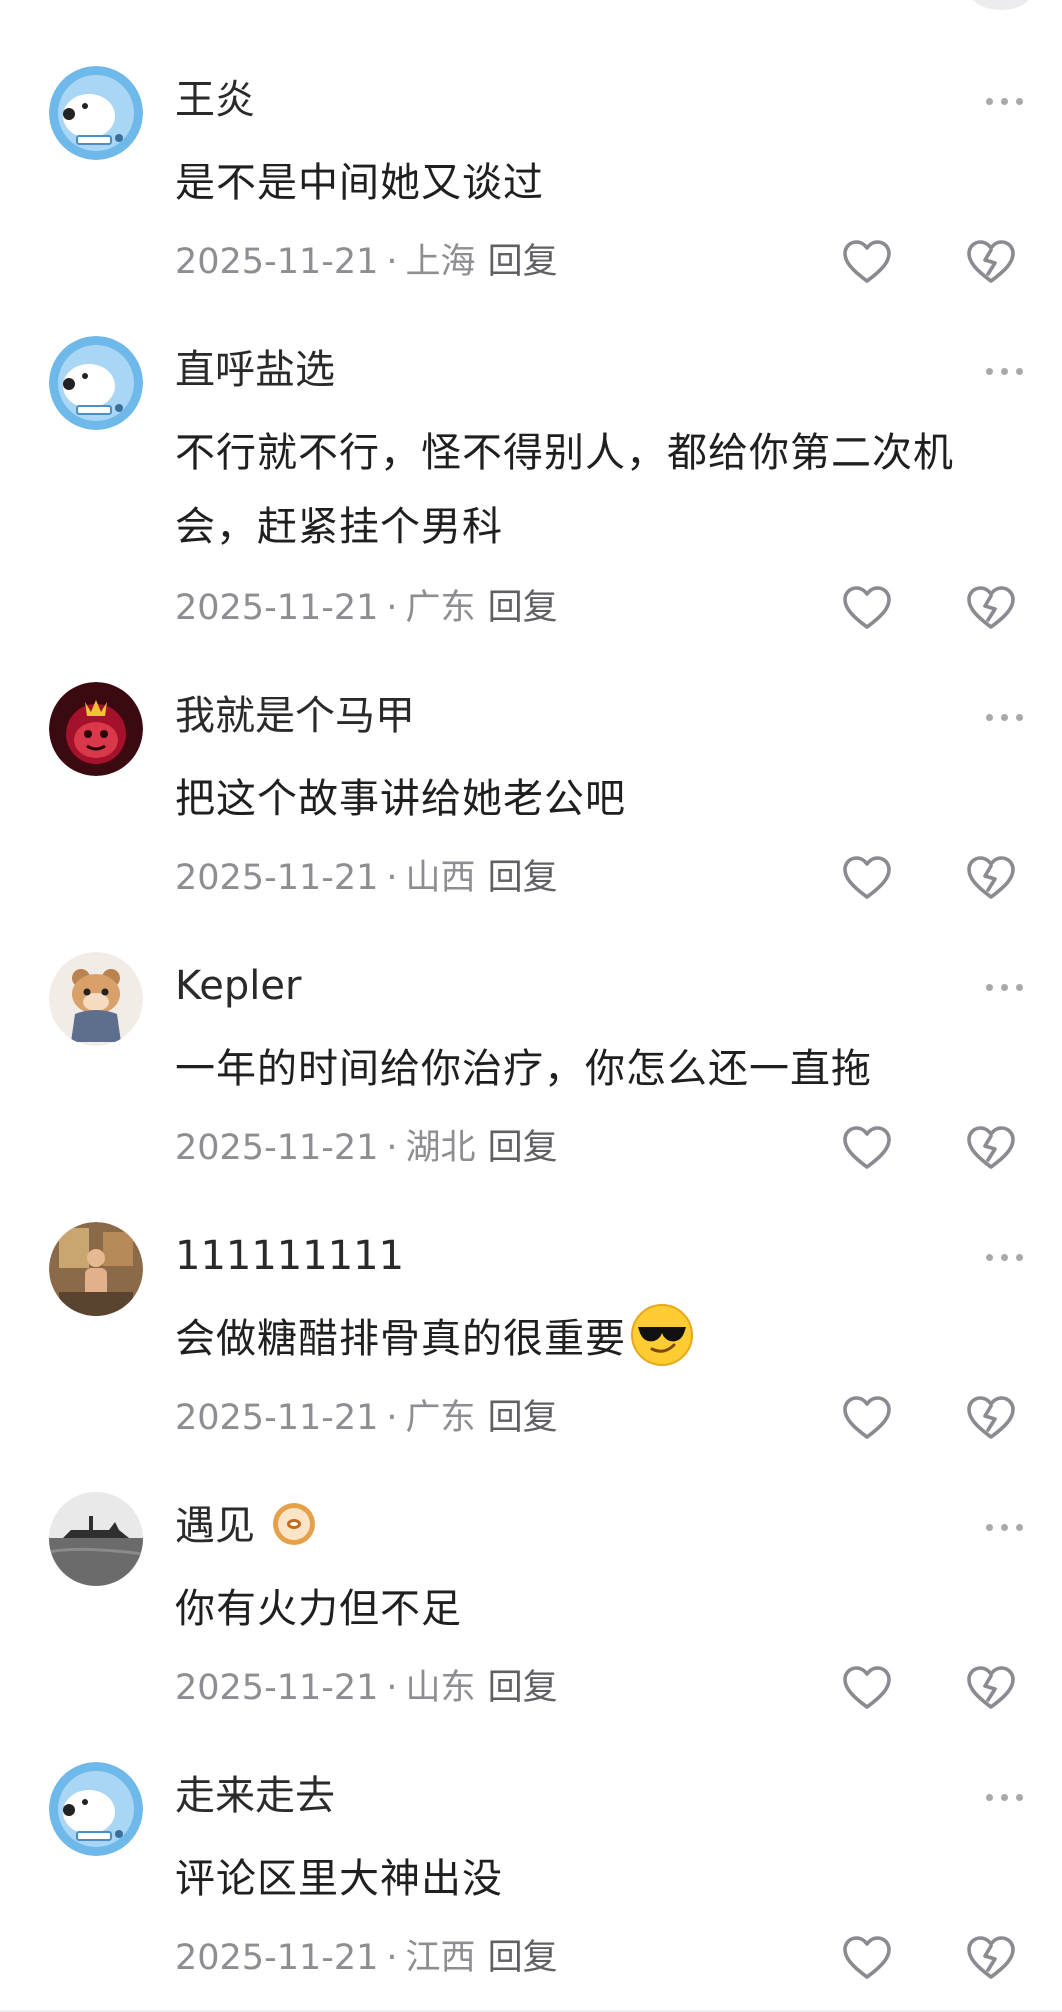 The height and width of the screenshot is (2012, 1062). Describe the element at coordinates (277, 1958) in the screenshot. I see `comment-date: 2025-11-21` at that location.